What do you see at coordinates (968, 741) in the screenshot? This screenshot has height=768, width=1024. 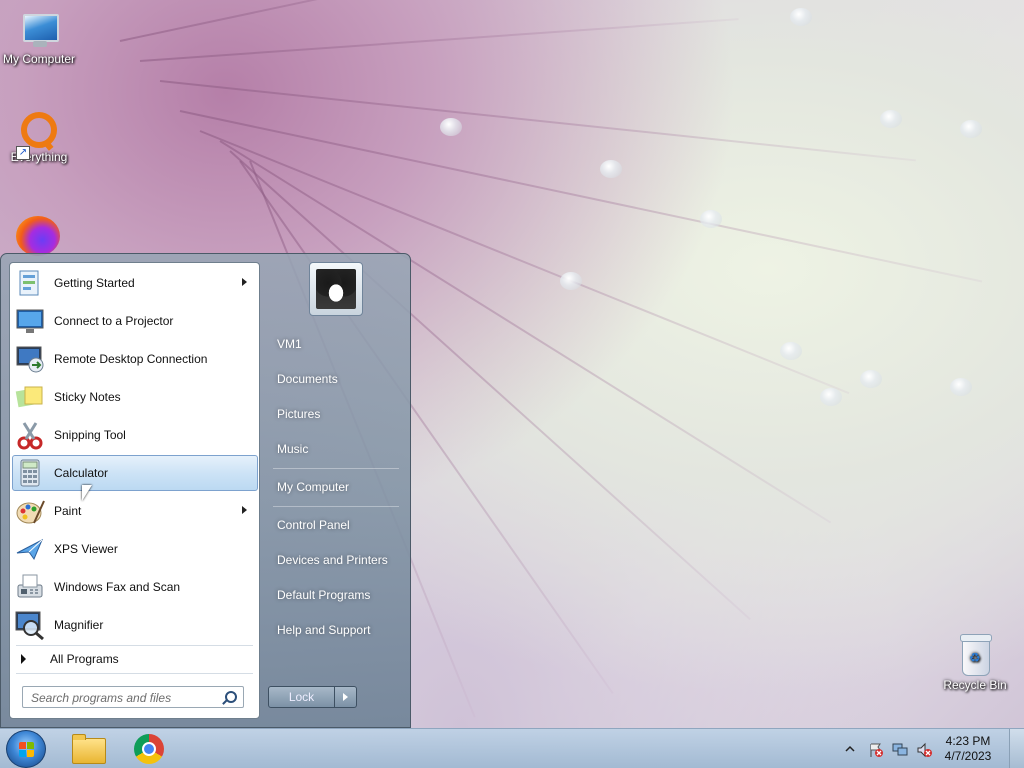 I see `clock-time: 4:23 PM` at bounding box center [968, 741].